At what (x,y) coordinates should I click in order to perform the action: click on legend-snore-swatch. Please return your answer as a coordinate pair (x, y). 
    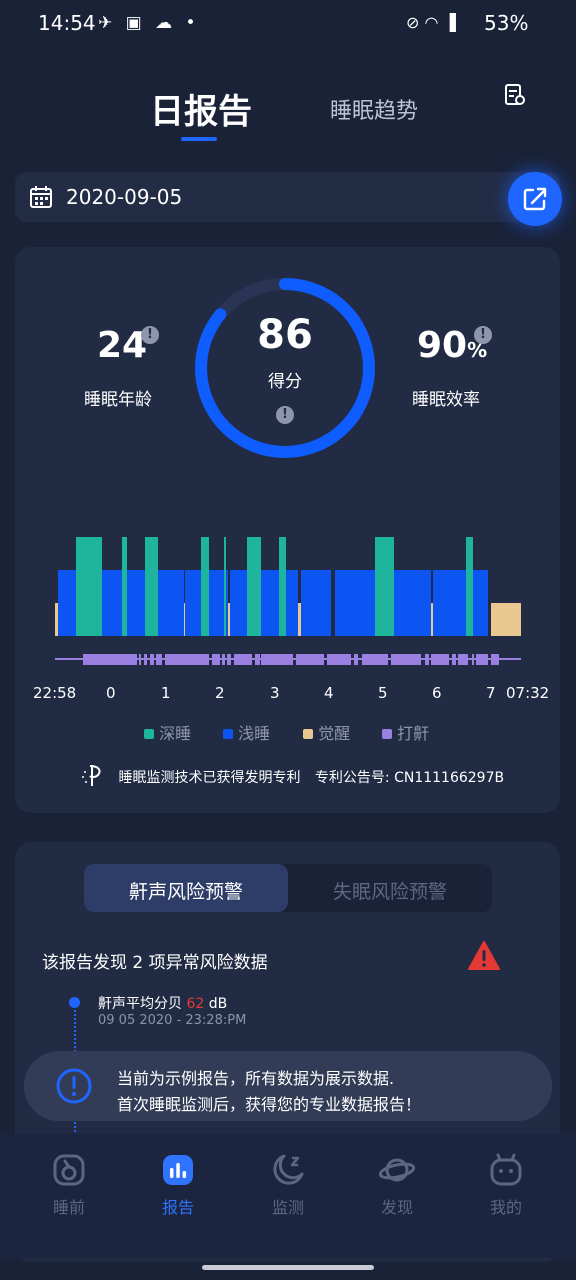
    Looking at the image, I should click on (387, 734).